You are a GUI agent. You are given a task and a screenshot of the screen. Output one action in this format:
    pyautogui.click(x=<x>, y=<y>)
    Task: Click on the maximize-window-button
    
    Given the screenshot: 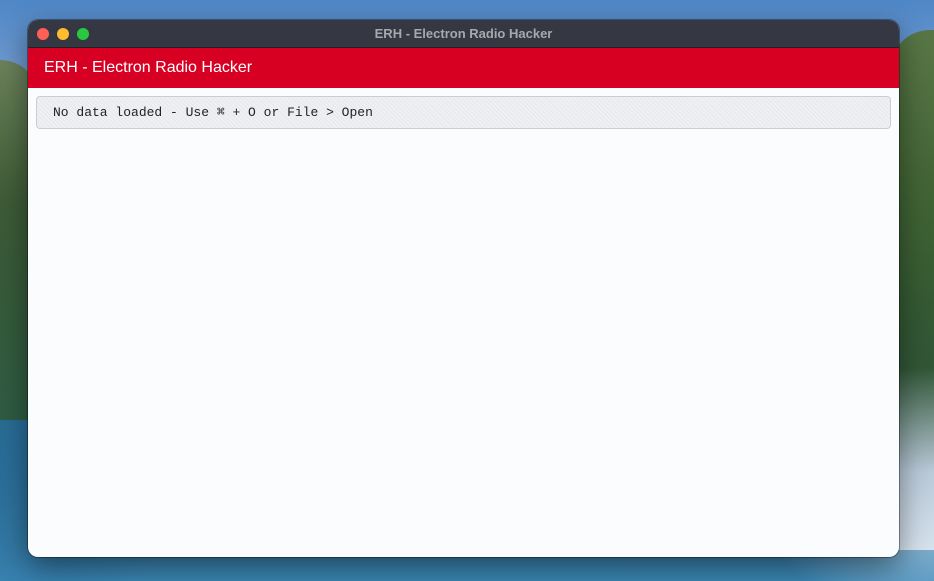 What is the action you would take?
    pyautogui.click(x=83, y=34)
    